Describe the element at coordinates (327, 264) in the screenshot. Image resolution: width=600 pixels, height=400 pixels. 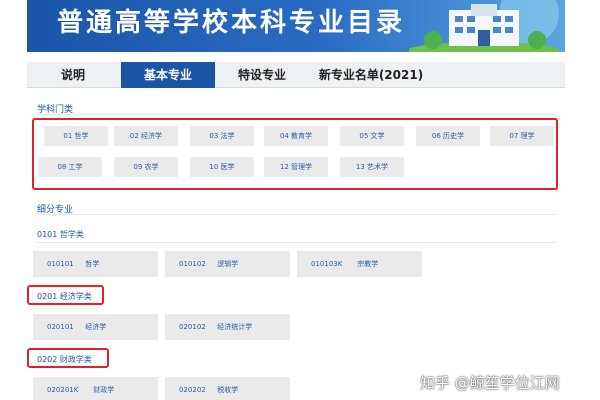
I see `major-code: 010103K` at that location.